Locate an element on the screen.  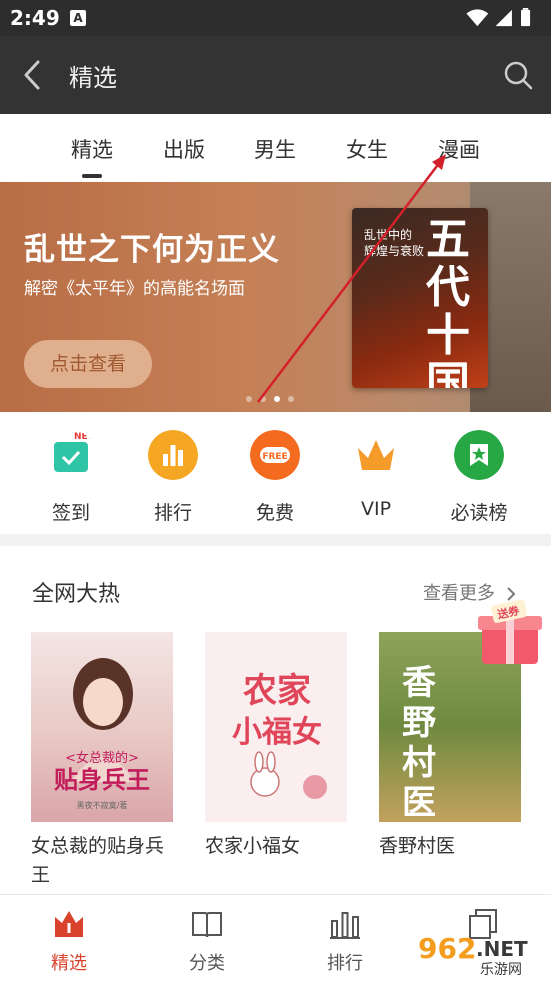
quick-must-read-label: 必读榜 is located at coordinates (479, 513).